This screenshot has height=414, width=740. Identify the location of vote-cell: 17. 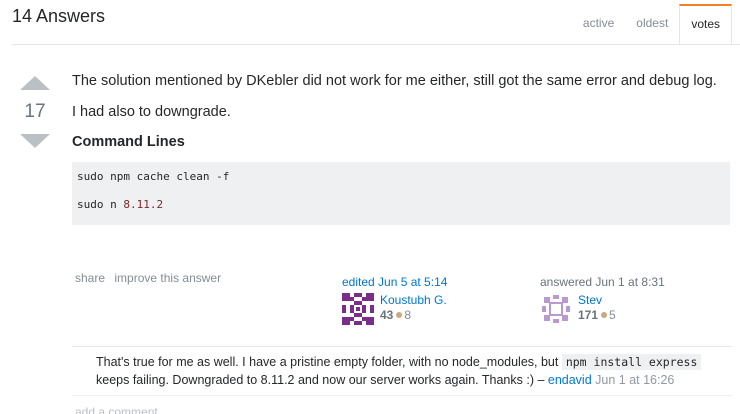
(35, 112).